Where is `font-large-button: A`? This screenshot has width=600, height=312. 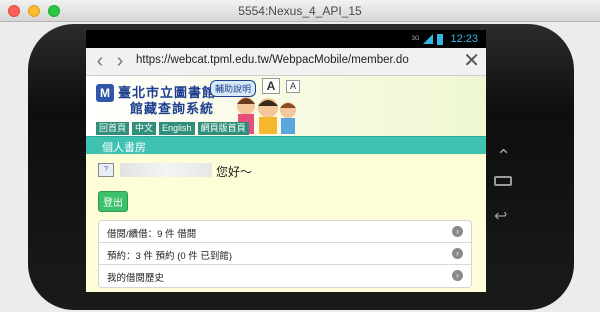
font-large-button: A is located at coordinates (271, 86).